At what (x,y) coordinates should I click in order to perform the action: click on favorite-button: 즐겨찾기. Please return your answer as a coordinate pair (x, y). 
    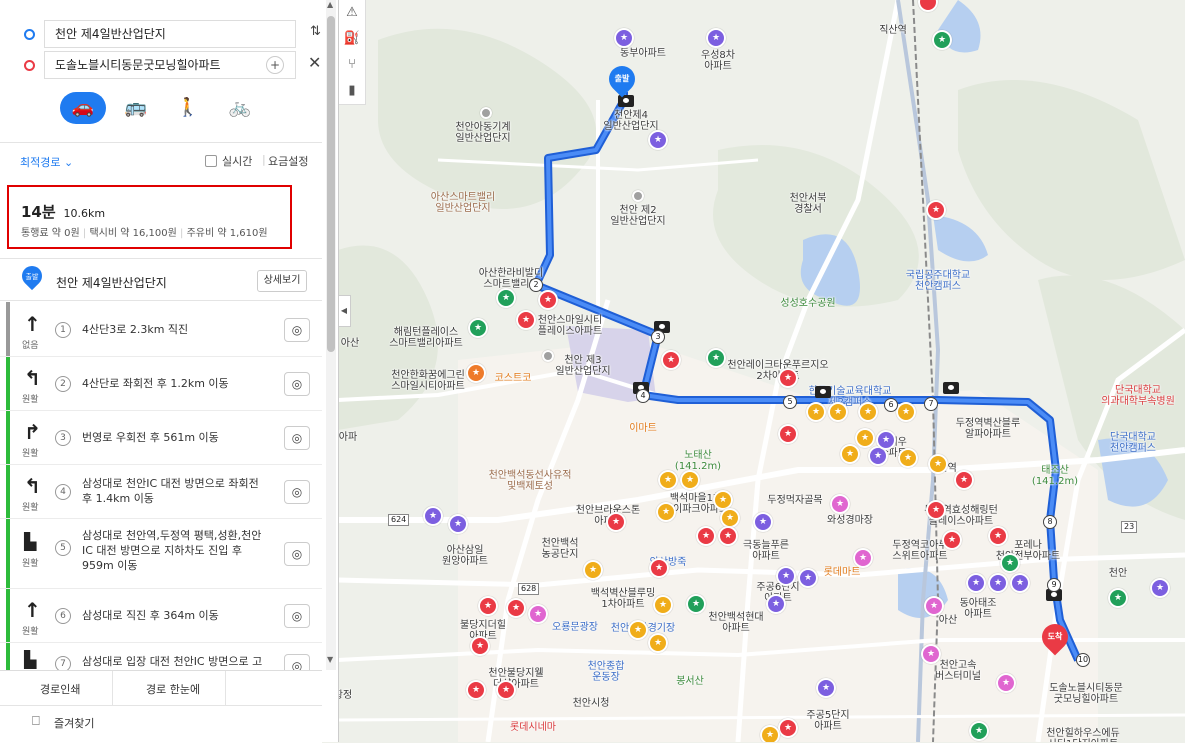
    Looking at the image, I should click on (74, 723).